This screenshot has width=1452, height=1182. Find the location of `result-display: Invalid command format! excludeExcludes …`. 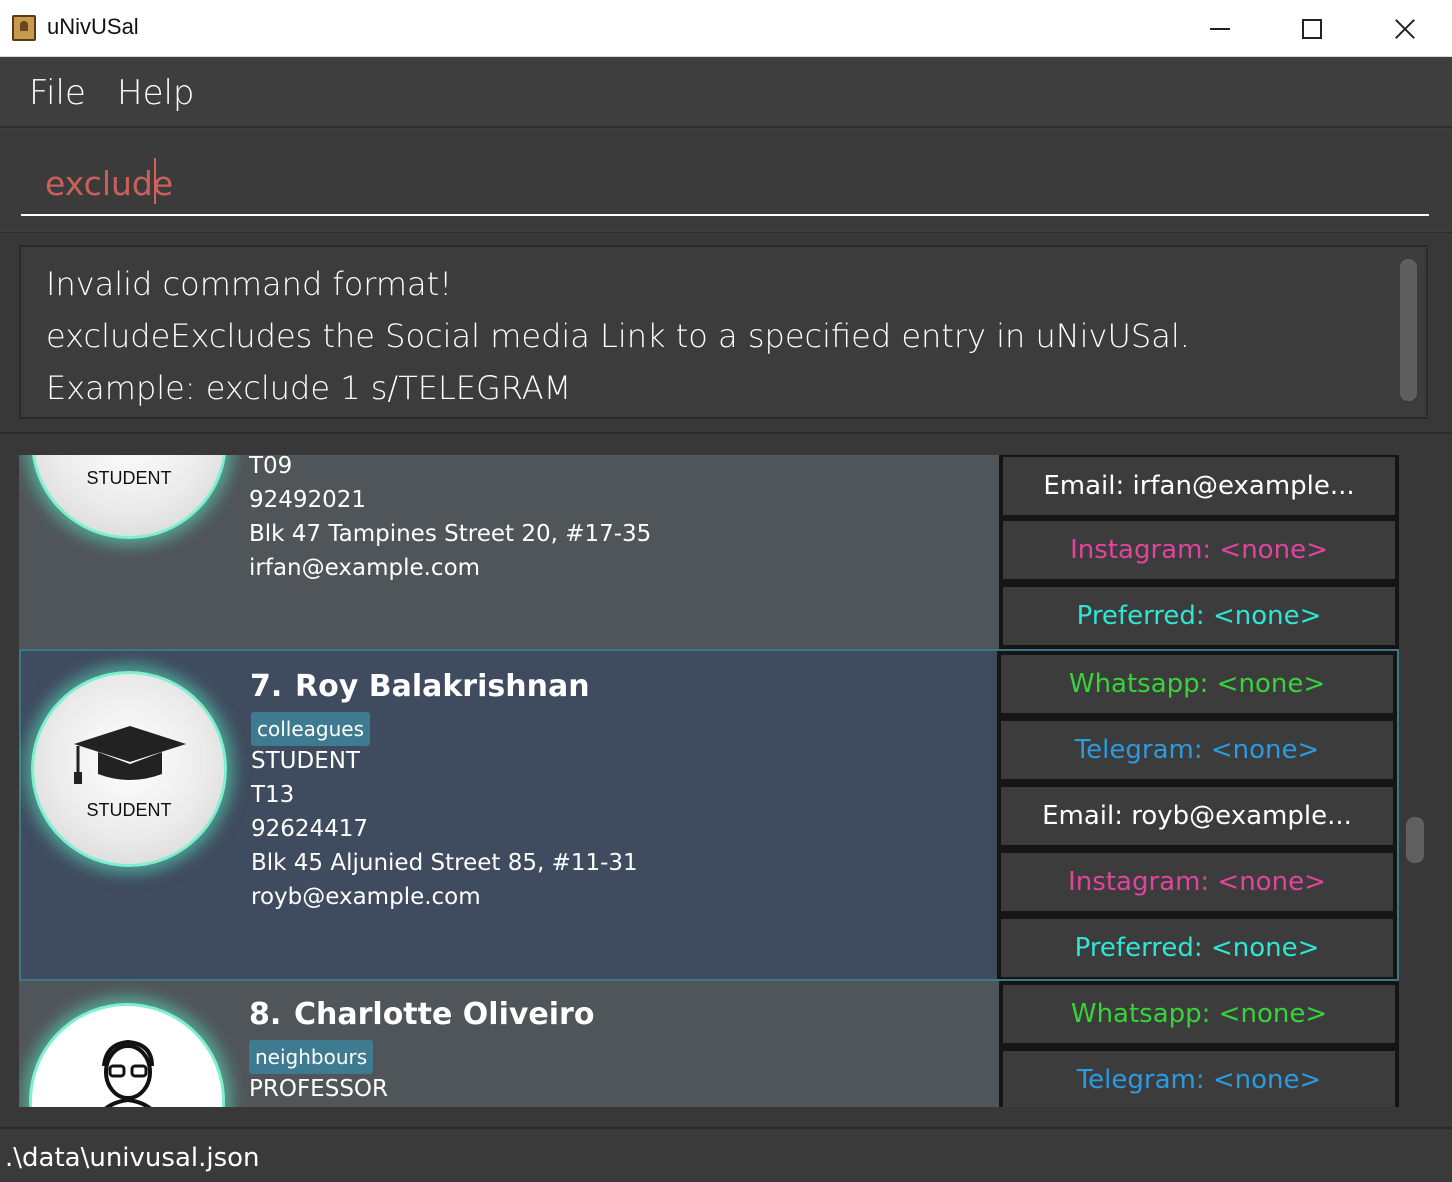

result-display: Invalid command format! excludeExcludes … is located at coordinates (723, 332).